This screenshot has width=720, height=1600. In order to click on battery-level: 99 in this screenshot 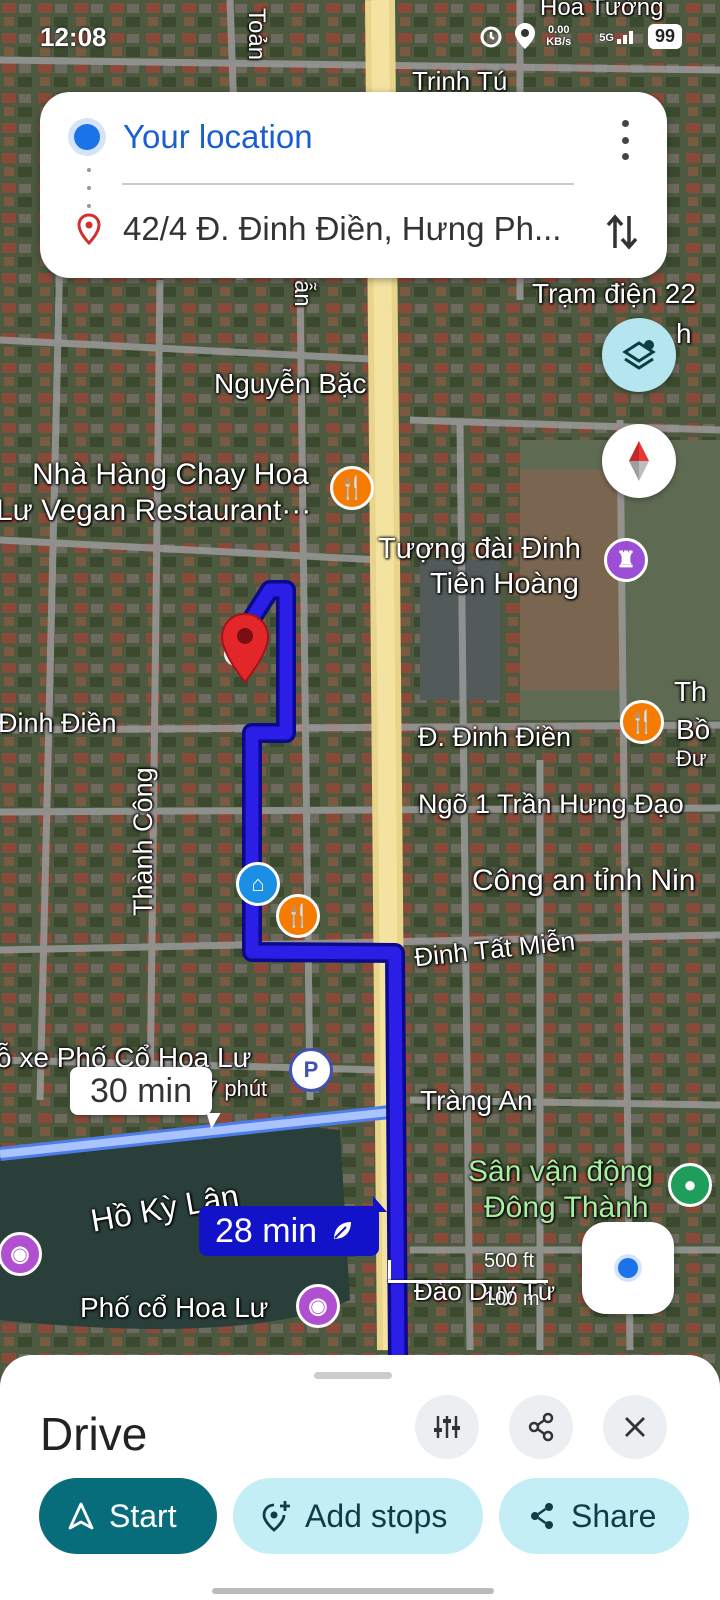, I will do `click(664, 36)`.